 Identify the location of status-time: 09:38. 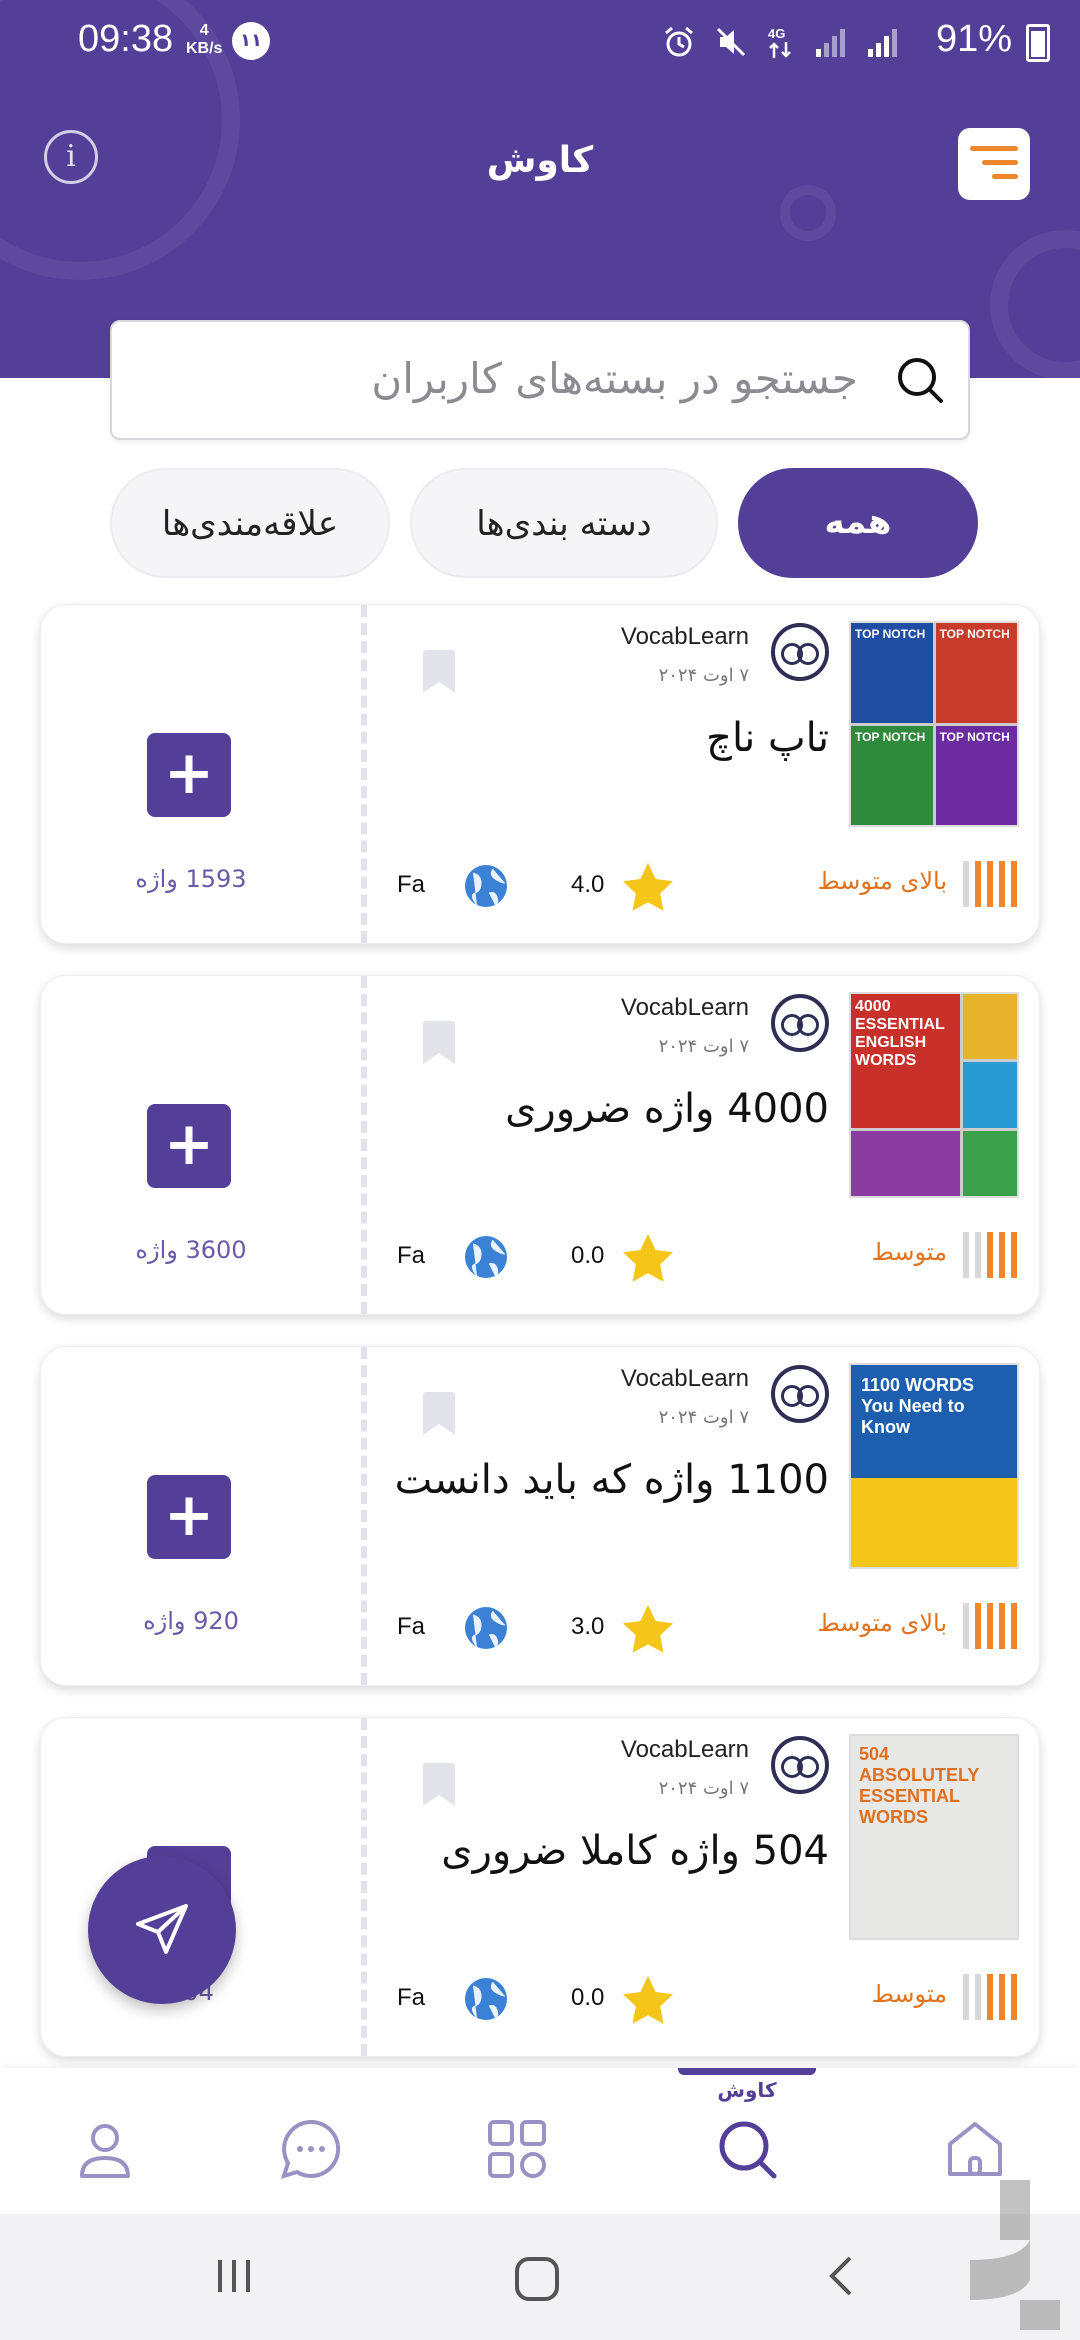
(126, 39).